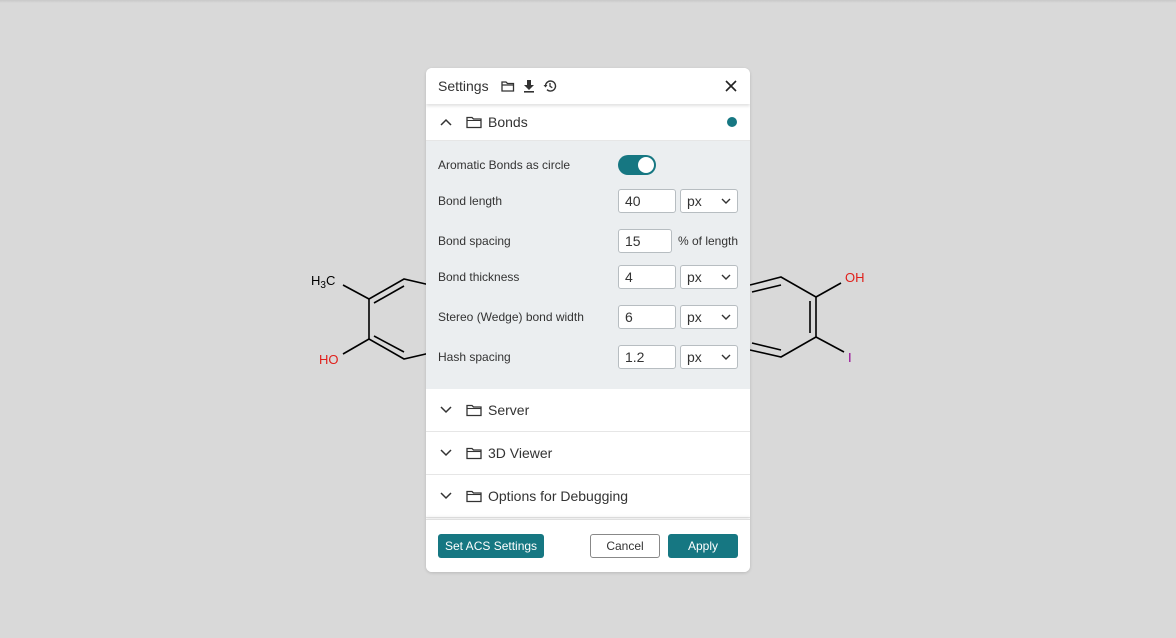 This screenshot has height=638, width=1176. Describe the element at coordinates (625, 546) in the screenshot. I see `cancel-button: Cancel` at that location.